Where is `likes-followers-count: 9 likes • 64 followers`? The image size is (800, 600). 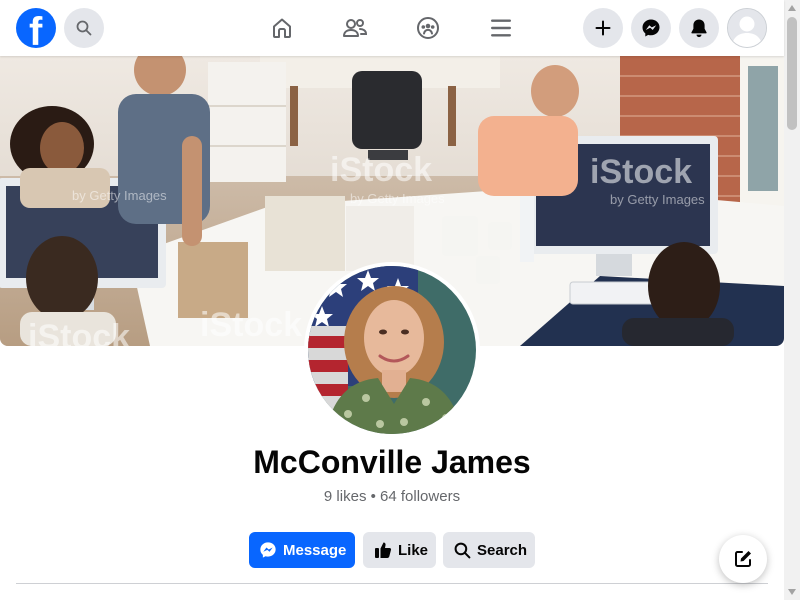 likes-followers-count: 9 likes • 64 followers is located at coordinates (392, 496).